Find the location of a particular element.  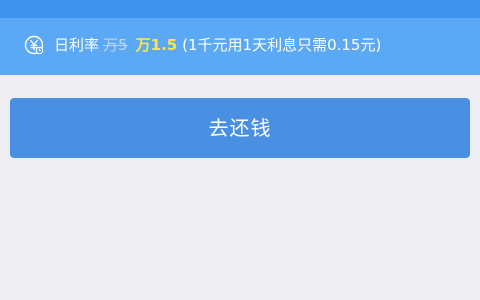

daily-rate-text: 日利率 万5 万1.5 (1千元用1天利息只需0.15元) is located at coordinates (217, 45).